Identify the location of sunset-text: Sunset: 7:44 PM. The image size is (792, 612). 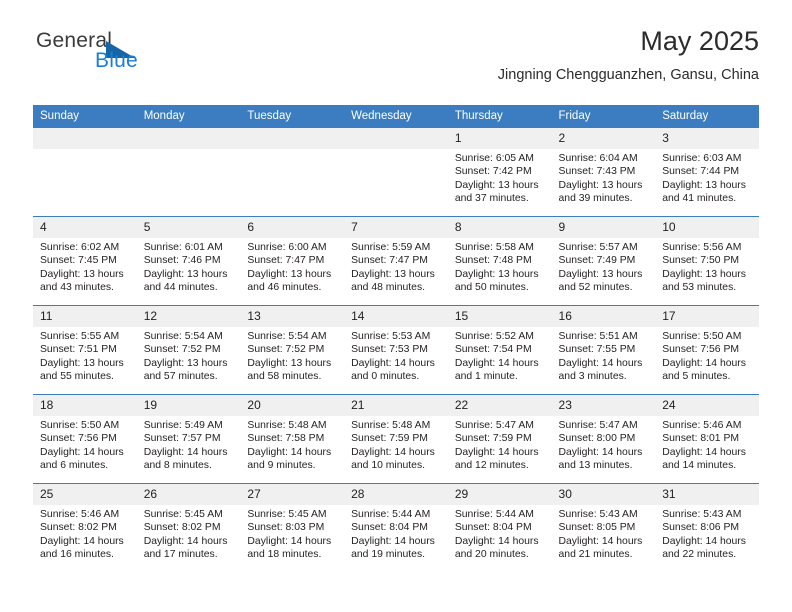
(701, 172).